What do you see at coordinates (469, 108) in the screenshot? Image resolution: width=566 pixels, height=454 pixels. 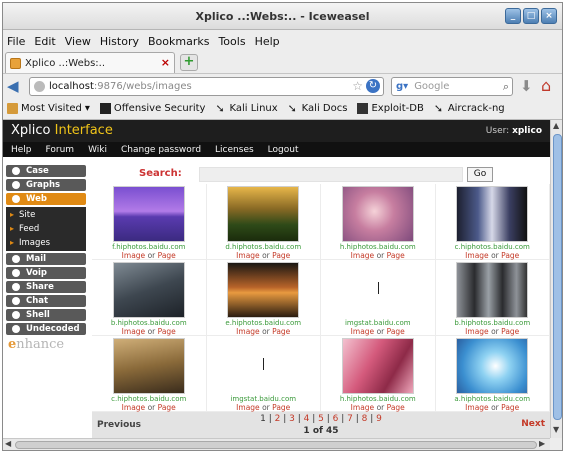 I see `bookmark-aircrack-ng: ➘ Aircrack-ng` at bounding box center [469, 108].